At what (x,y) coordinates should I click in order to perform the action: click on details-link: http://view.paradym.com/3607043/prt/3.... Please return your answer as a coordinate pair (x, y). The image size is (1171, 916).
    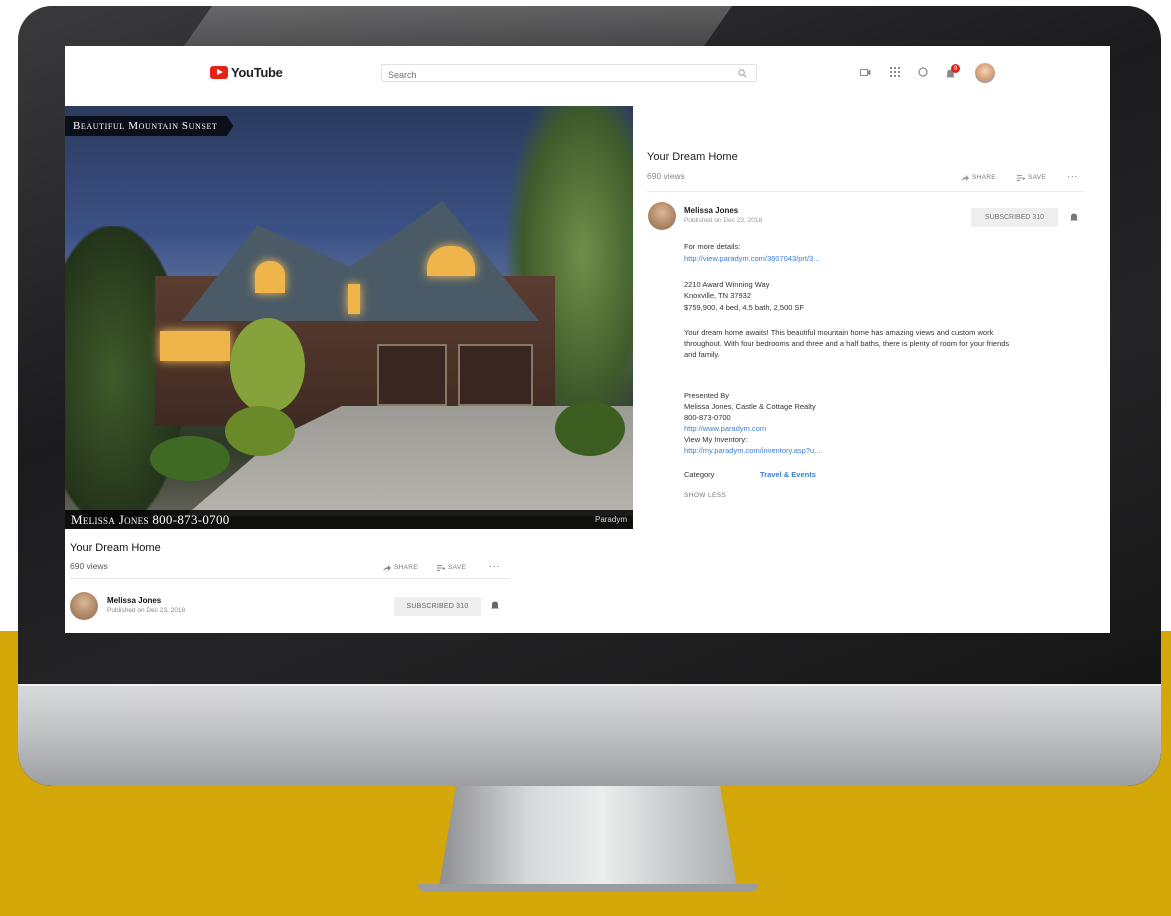
    Looking at the image, I should click on (752, 258).